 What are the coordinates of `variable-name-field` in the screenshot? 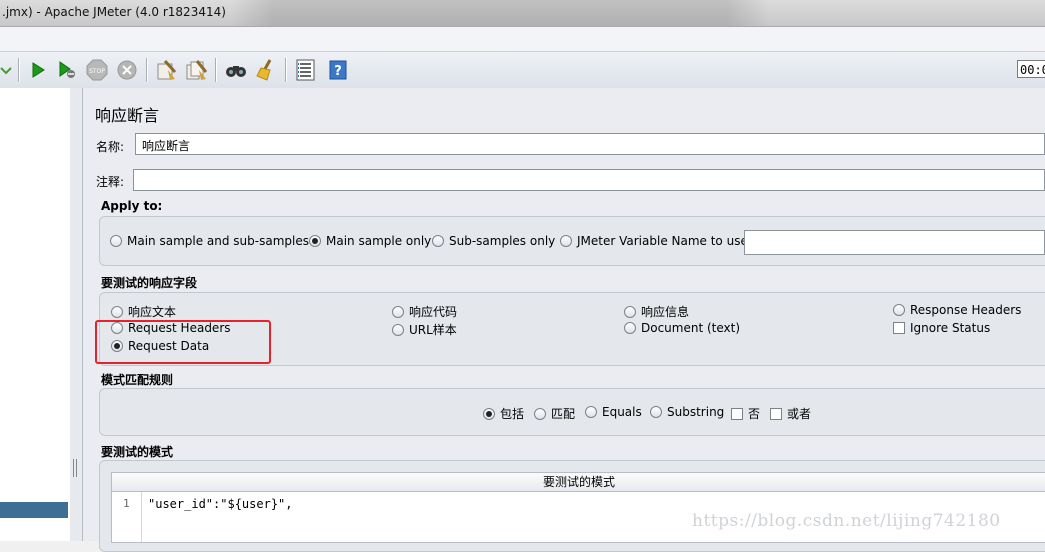 It's located at (894, 242).